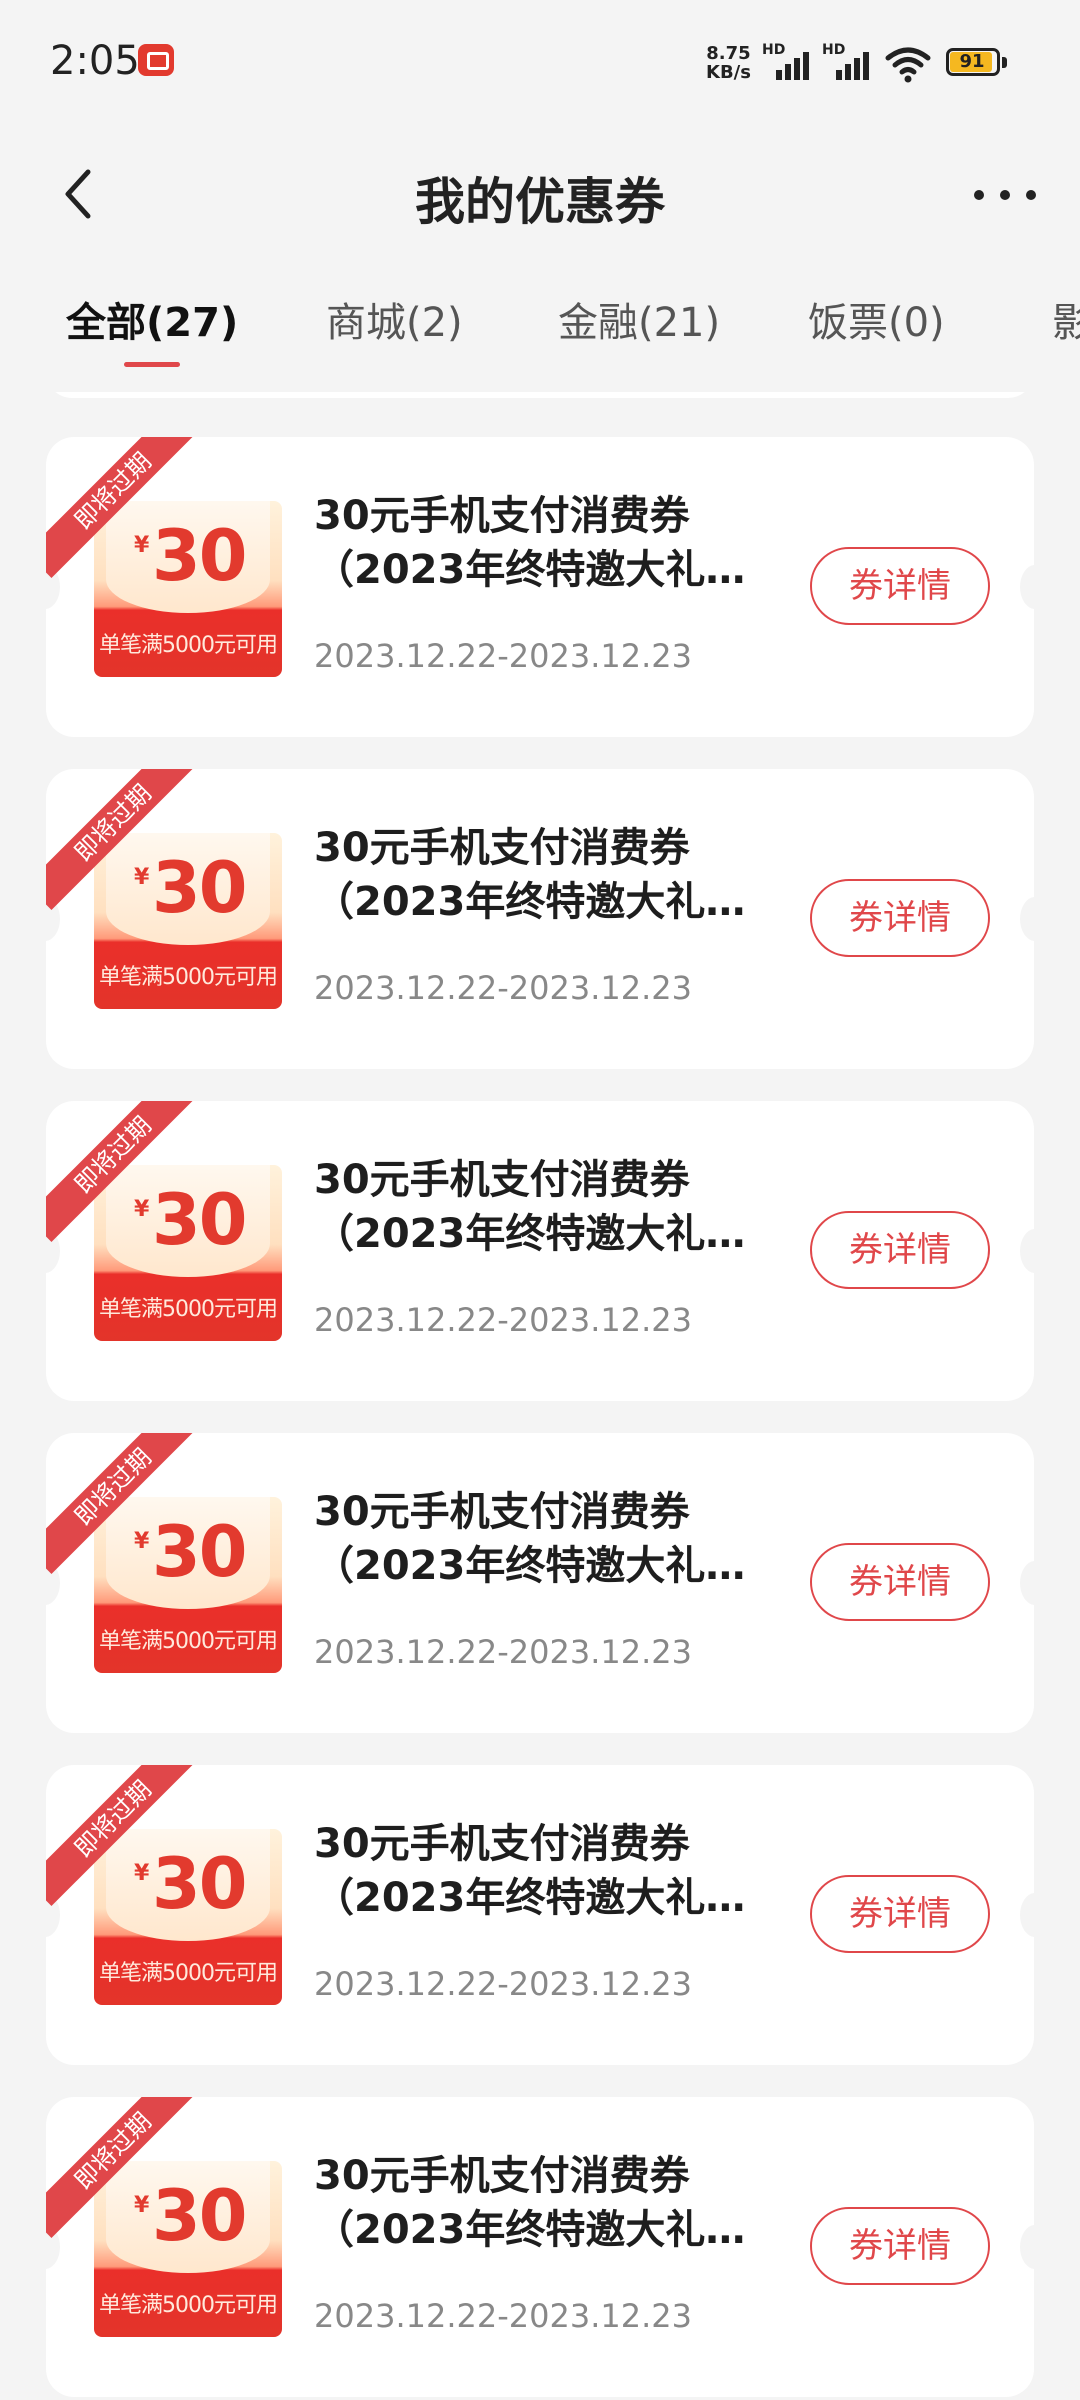  What do you see at coordinates (1066, 319) in the screenshot?
I see `tab-movie: 影` at bounding box center [1066, 319].